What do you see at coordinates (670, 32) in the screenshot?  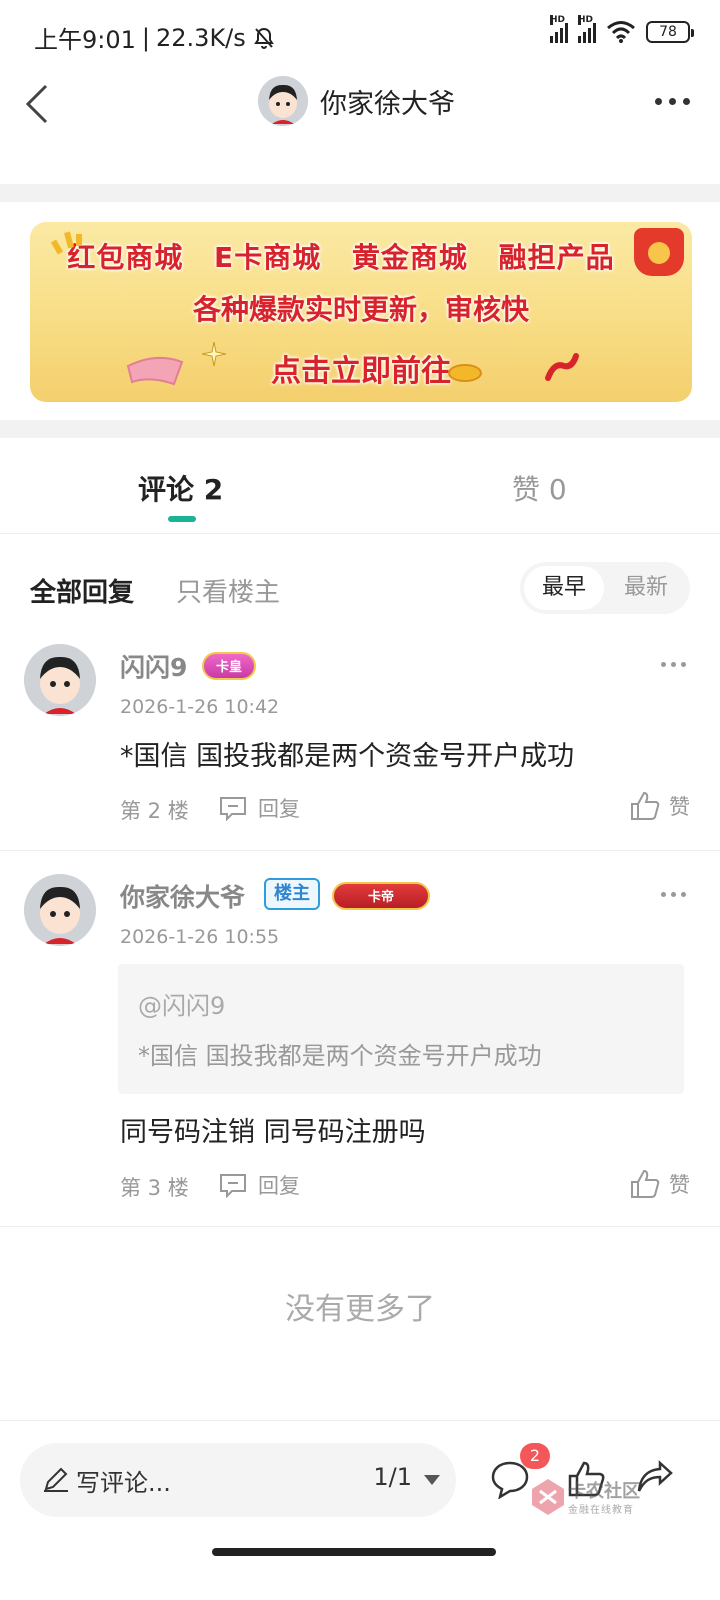 I see `battery-icon: 78` at bounding box center [670, 32].